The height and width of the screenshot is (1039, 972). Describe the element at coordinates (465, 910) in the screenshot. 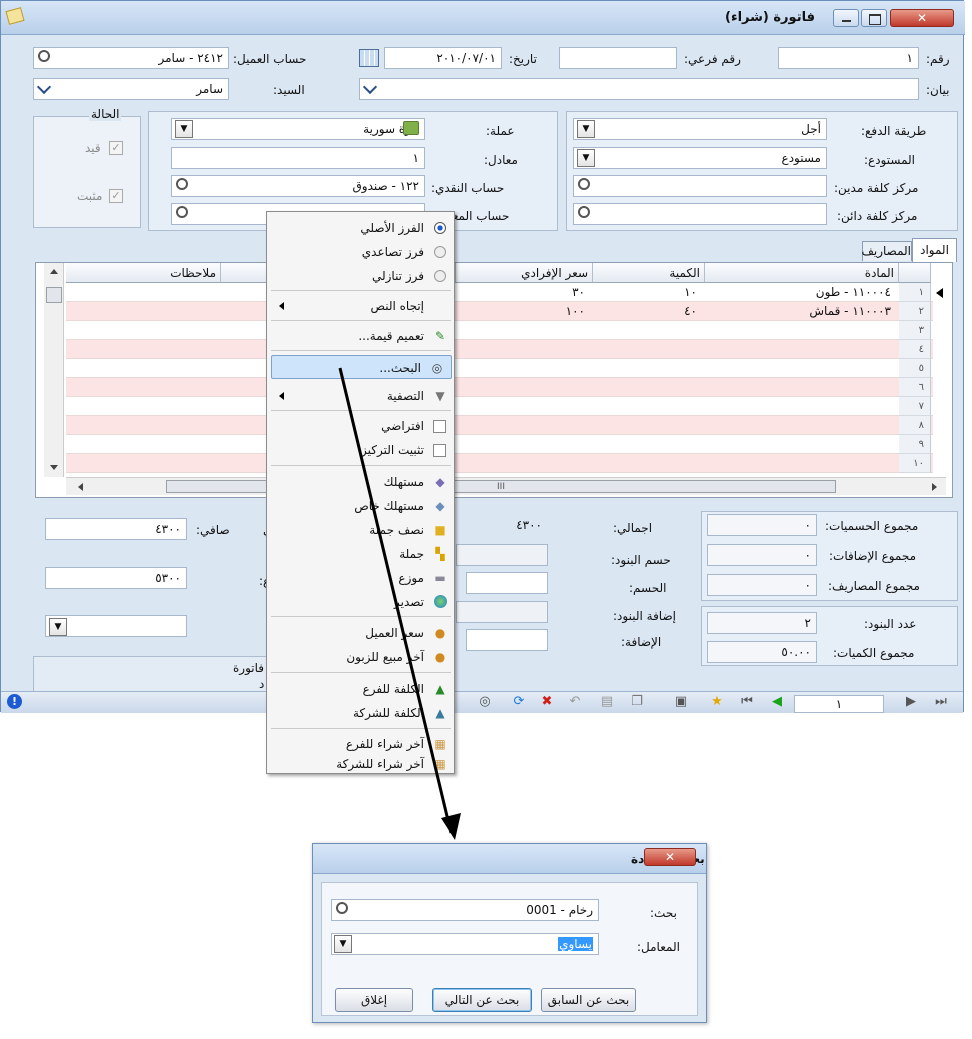

I see `dialog-search-field: 0001 - رخام` at that location.